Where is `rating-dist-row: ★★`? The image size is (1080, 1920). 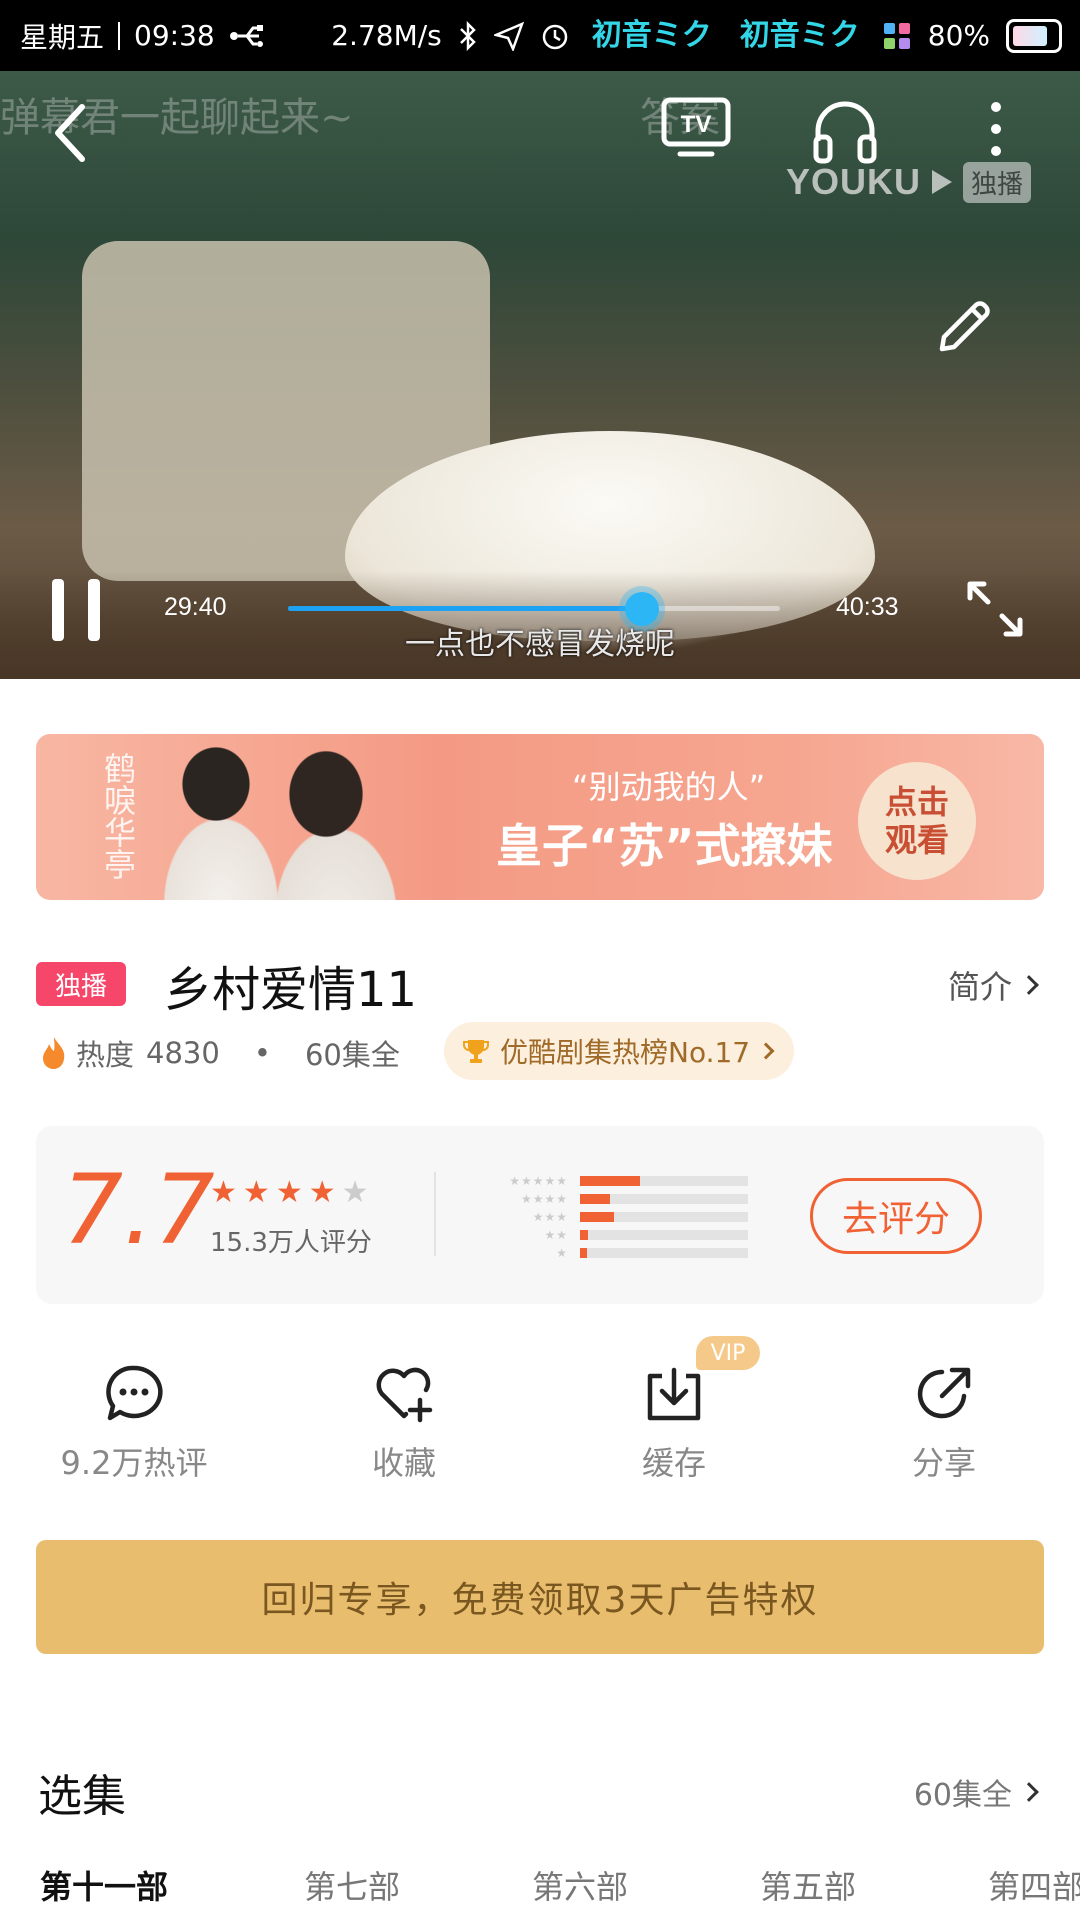
rating-dist-row: ★★ is located at coordinates (619, 1234).